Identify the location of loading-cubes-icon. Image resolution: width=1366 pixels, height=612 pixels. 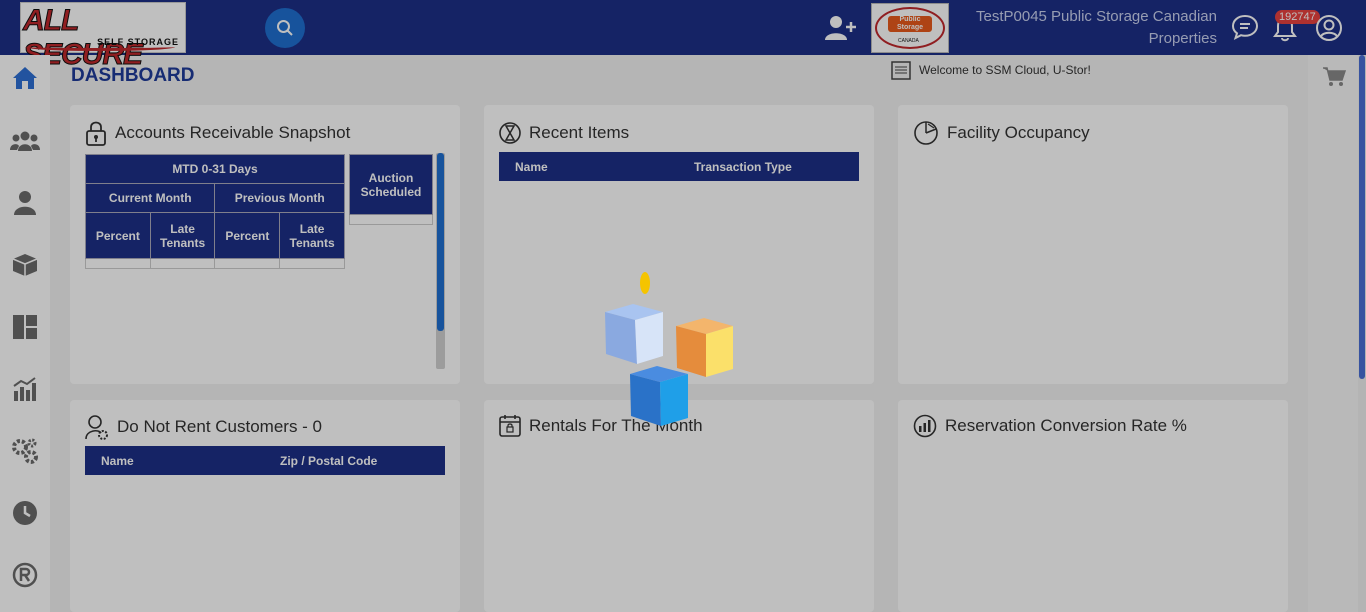
(669, 349).